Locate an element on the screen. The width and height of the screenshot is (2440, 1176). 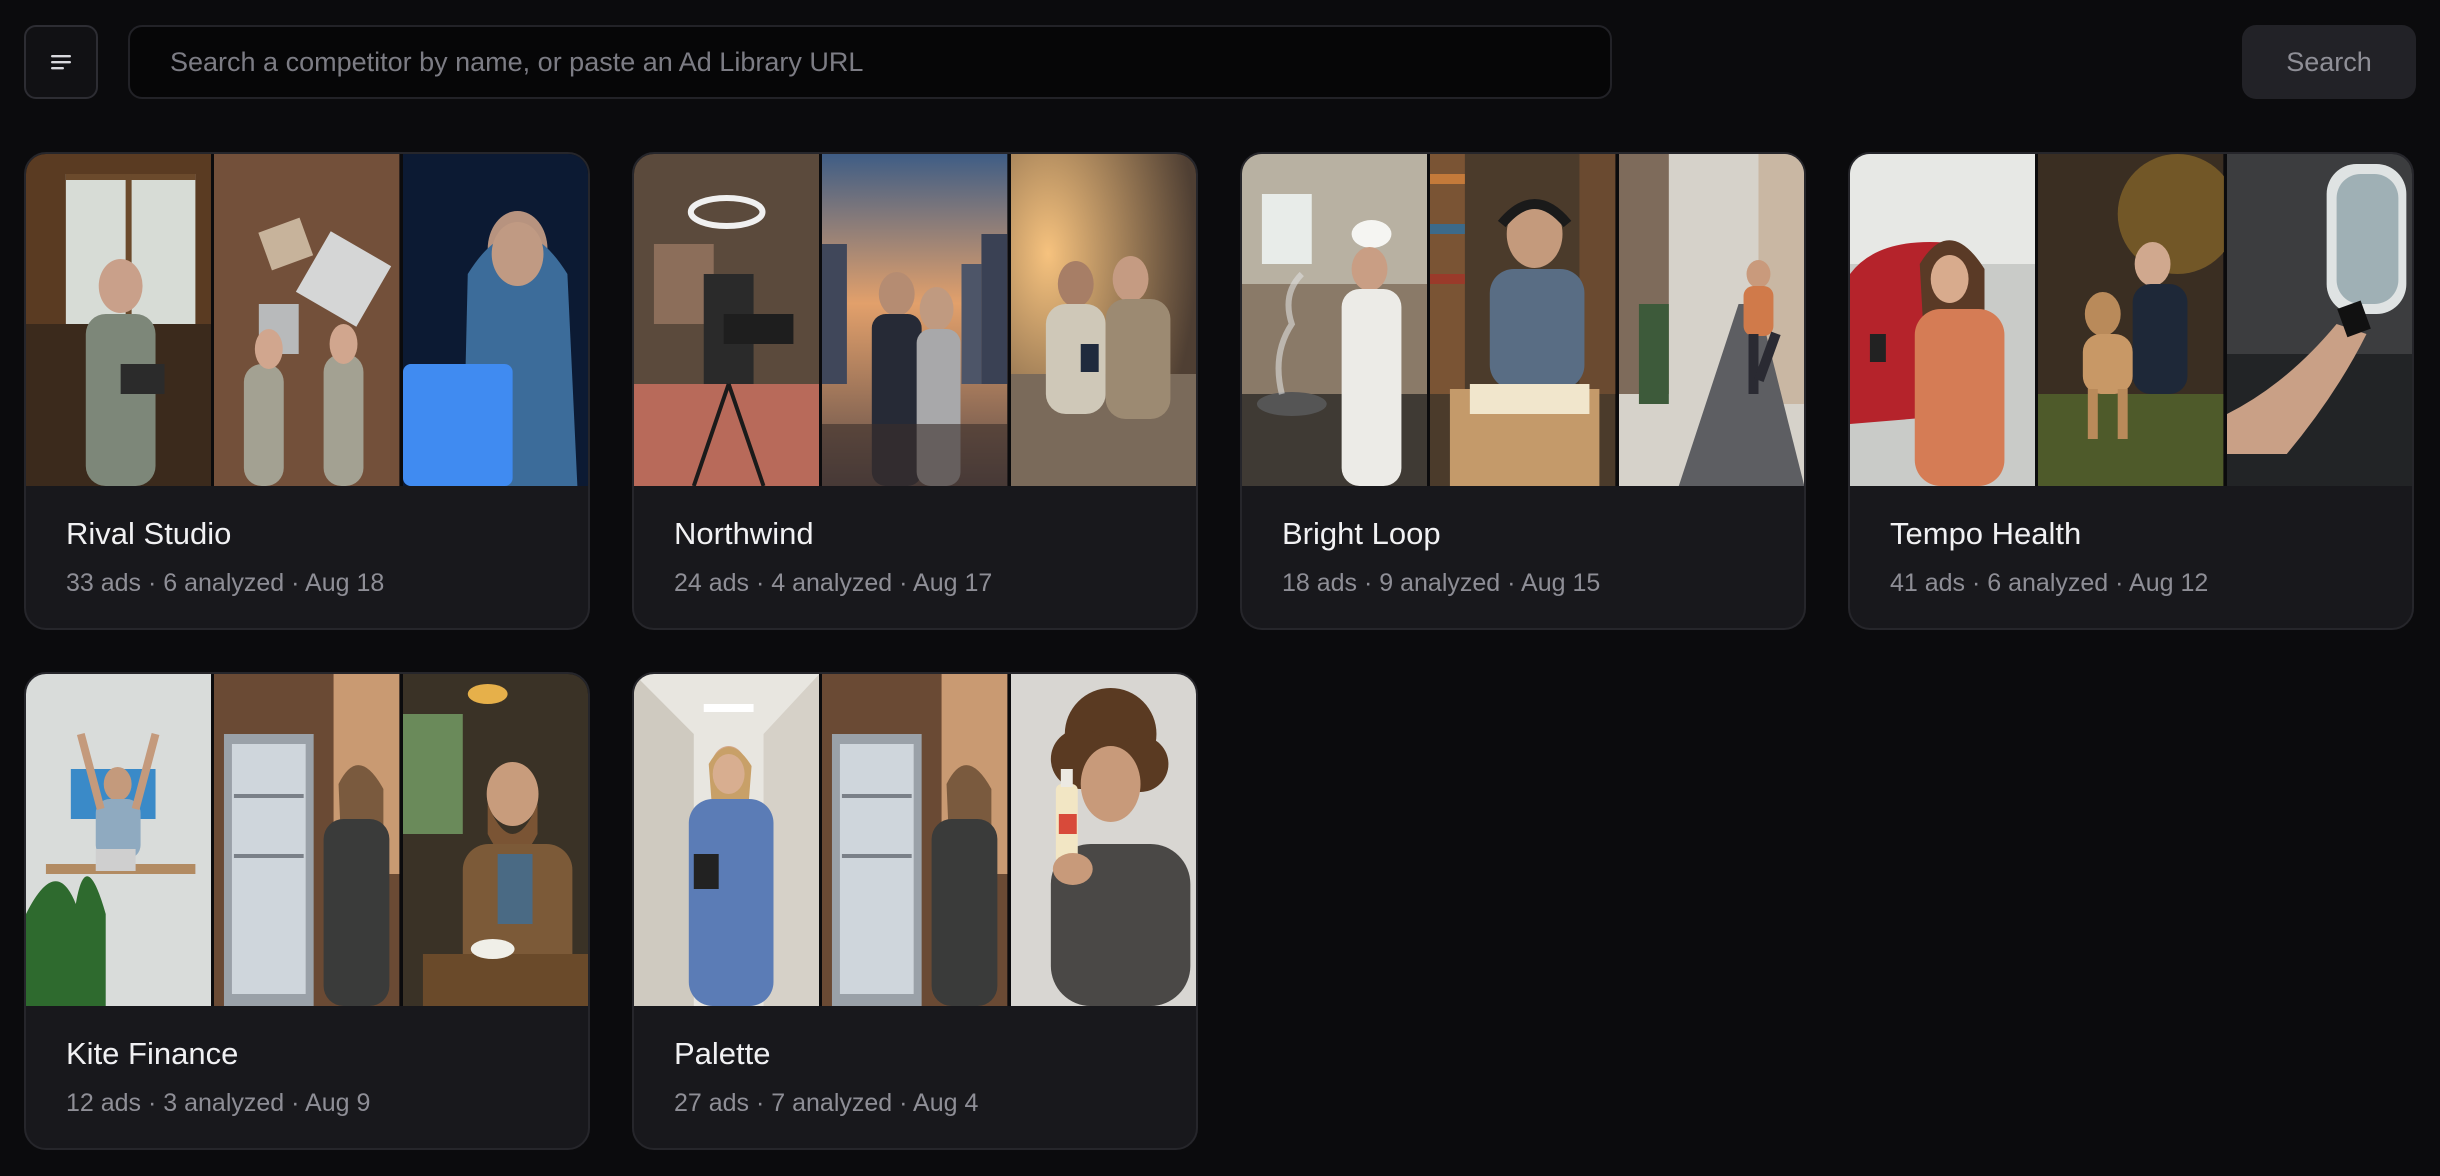
competitor-stats: 41 ads · 6 analyzed · Aug 12 is located at coordinates (2049, 583).